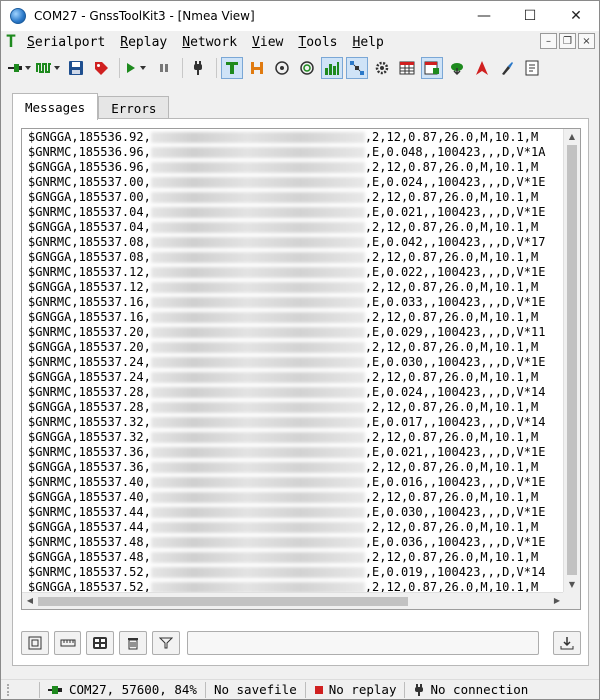 The height and width of the screenshot is (700, 600). I want to click on signal-bars-button, so click(332, 68).